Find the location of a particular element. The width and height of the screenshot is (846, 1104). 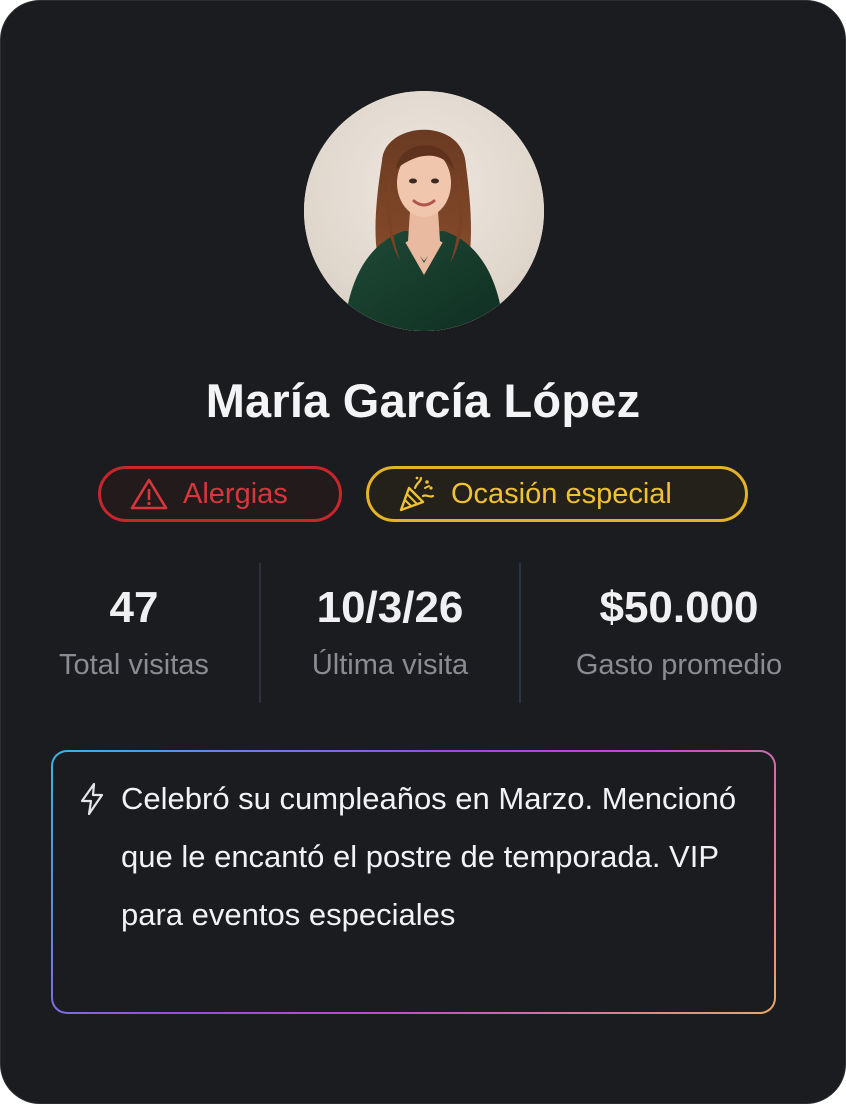

avatar is located at coordinates (424, 211).